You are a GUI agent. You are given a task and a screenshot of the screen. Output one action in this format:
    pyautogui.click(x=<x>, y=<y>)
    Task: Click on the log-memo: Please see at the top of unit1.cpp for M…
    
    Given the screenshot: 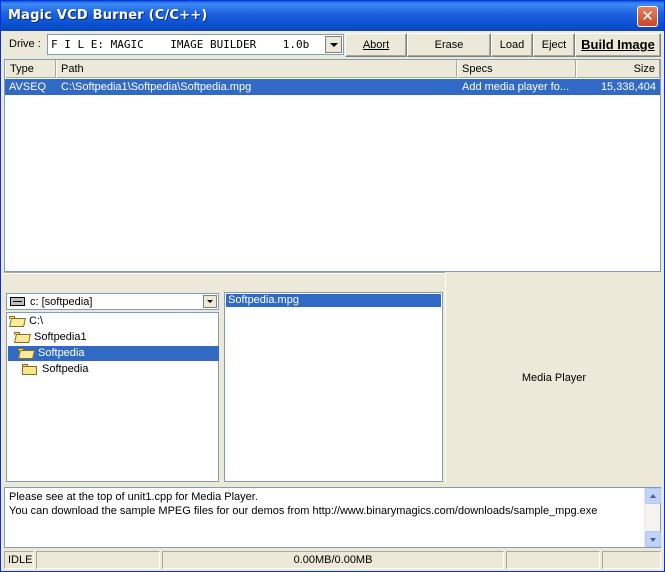 What is the action you would take?
    pyautogui.click(x=332, y=517)
    